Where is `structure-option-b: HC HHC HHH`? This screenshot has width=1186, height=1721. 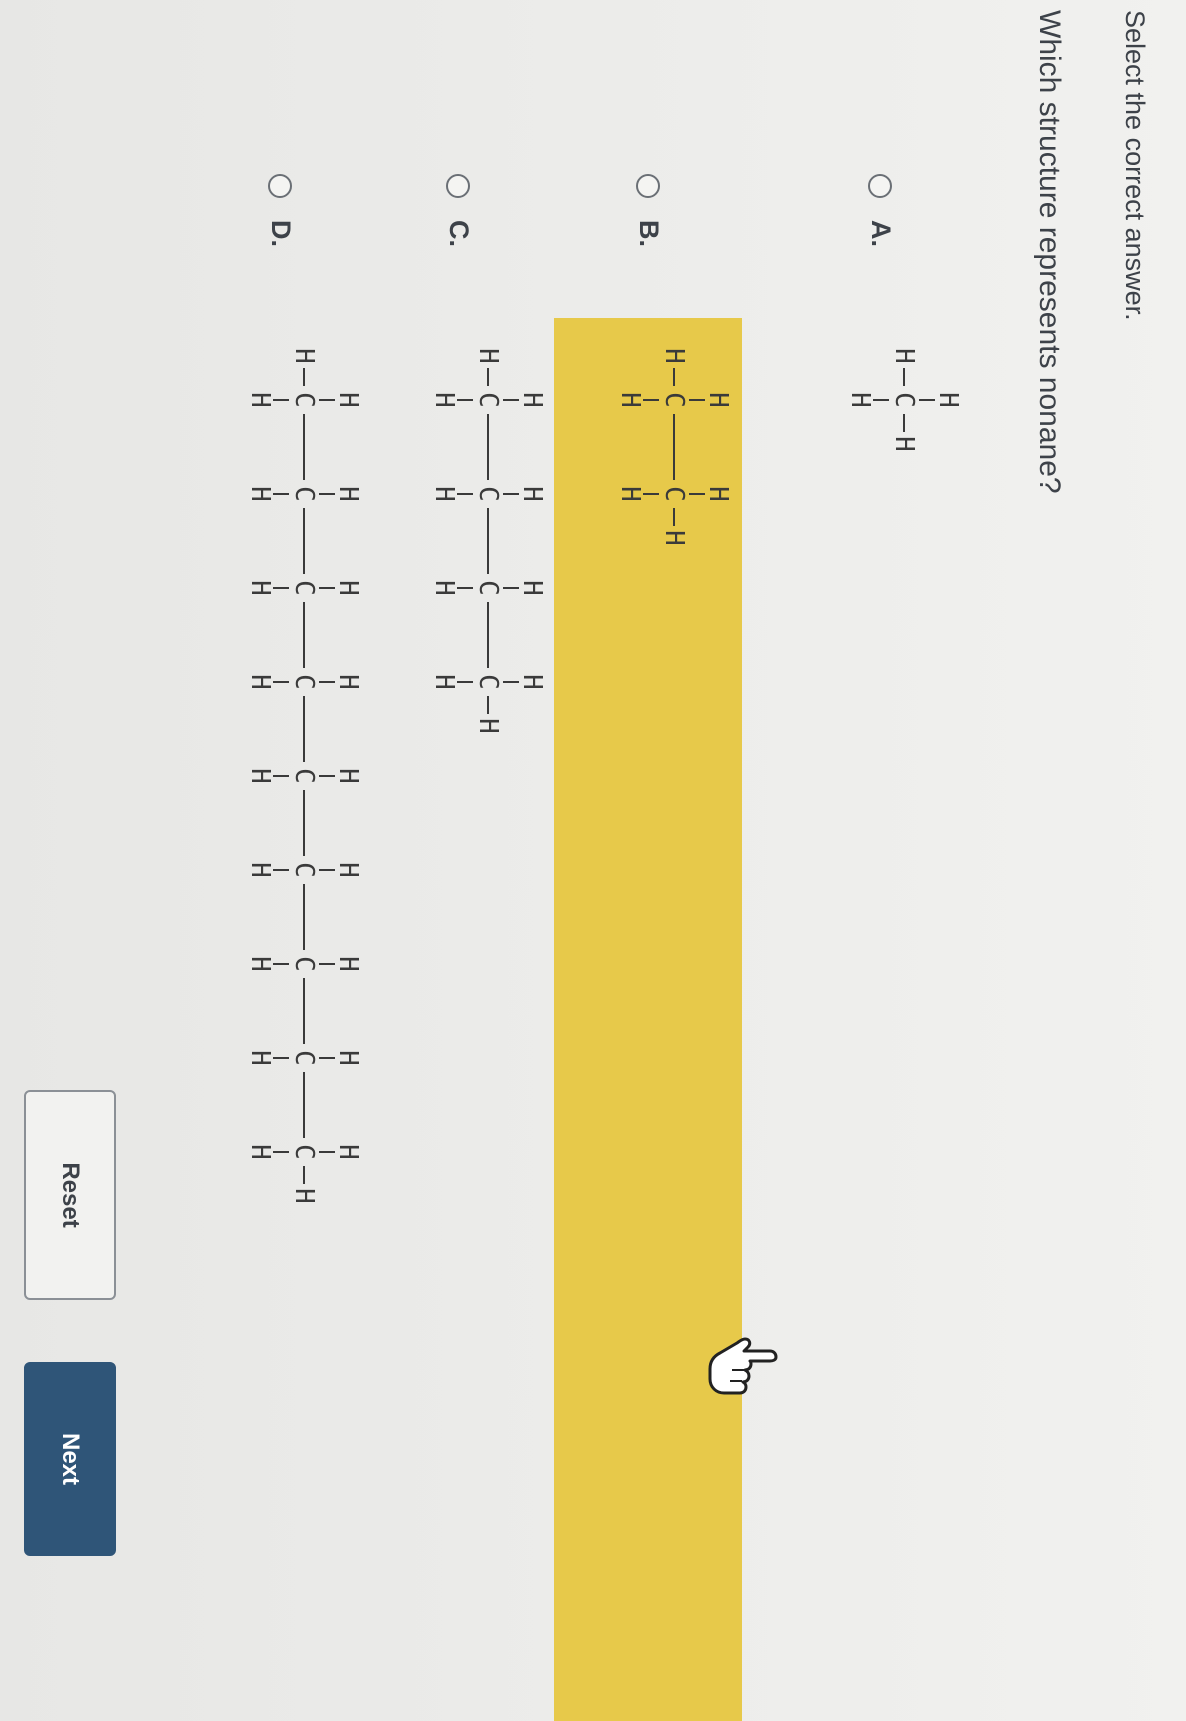 structure-option-b: HC HHC HHH is located at coordinates (674, 447).